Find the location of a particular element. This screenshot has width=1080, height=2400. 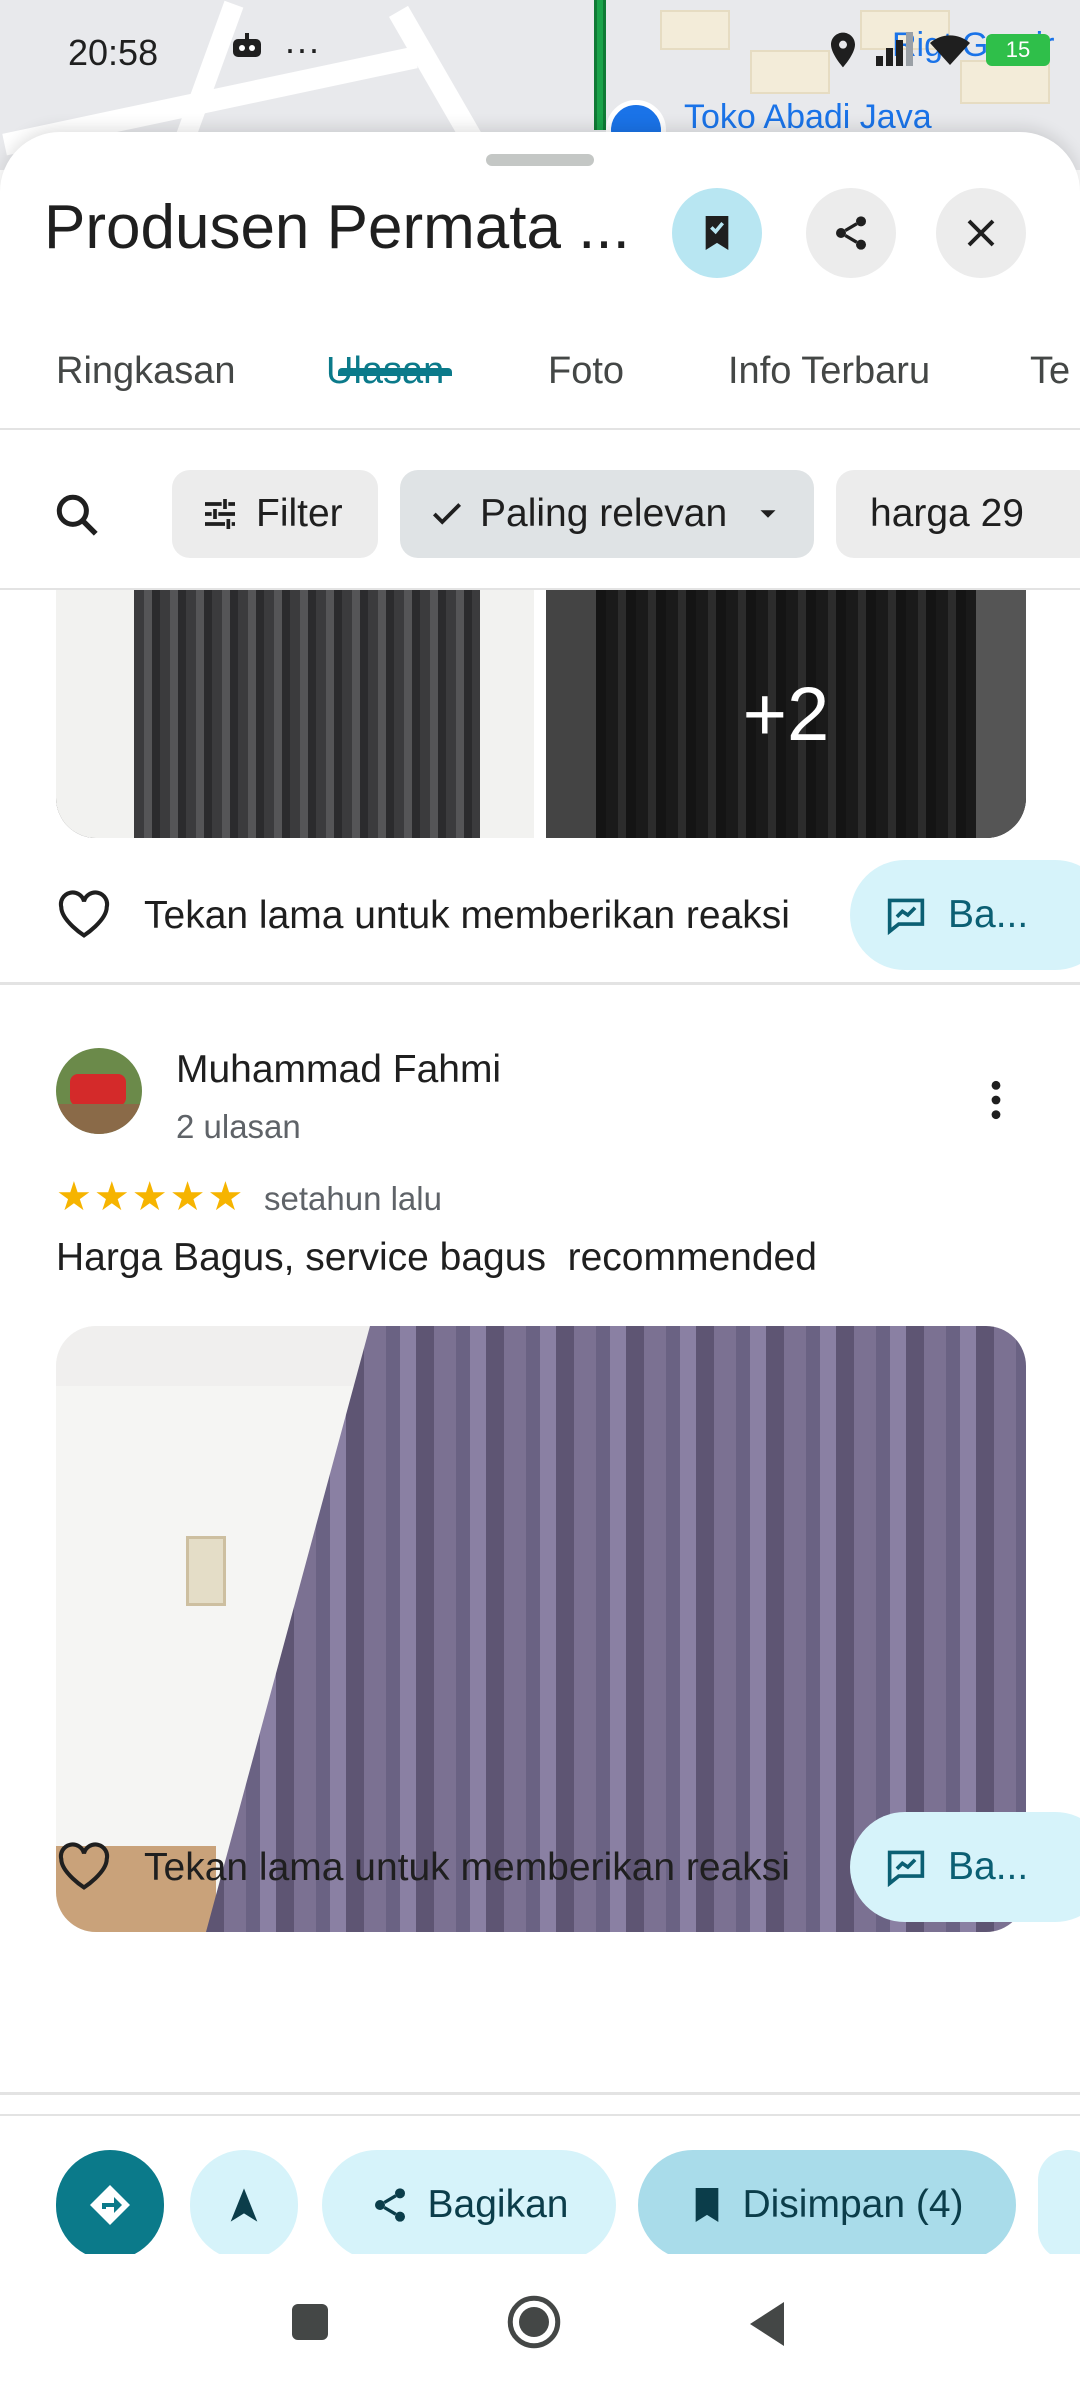

search-reviews-button is located at coordinates (77, 517).